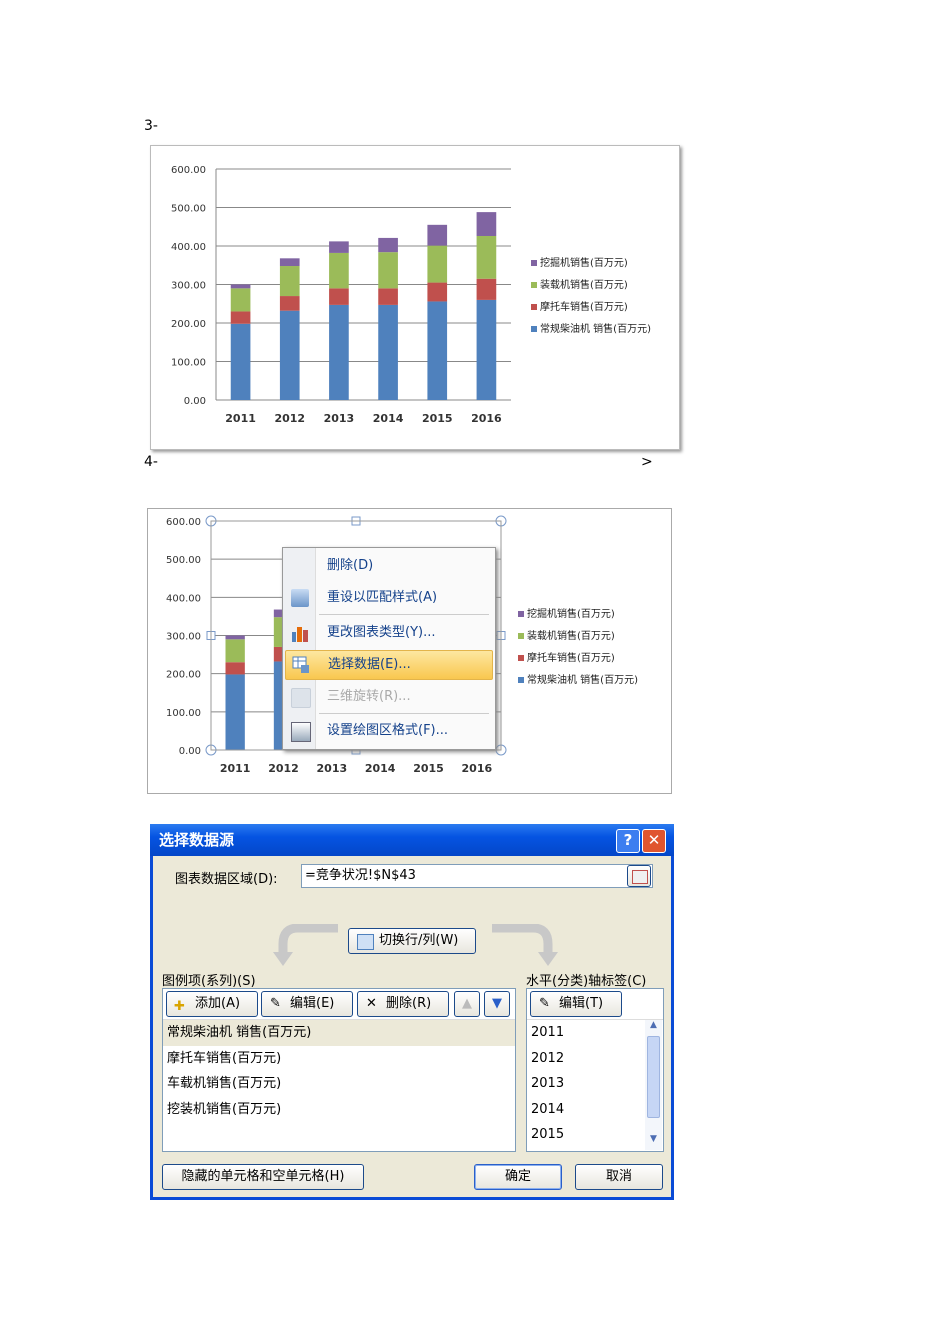 This screenshot has width=950, height=1344. I want to click on close-button: ✕, so click(654, 841).